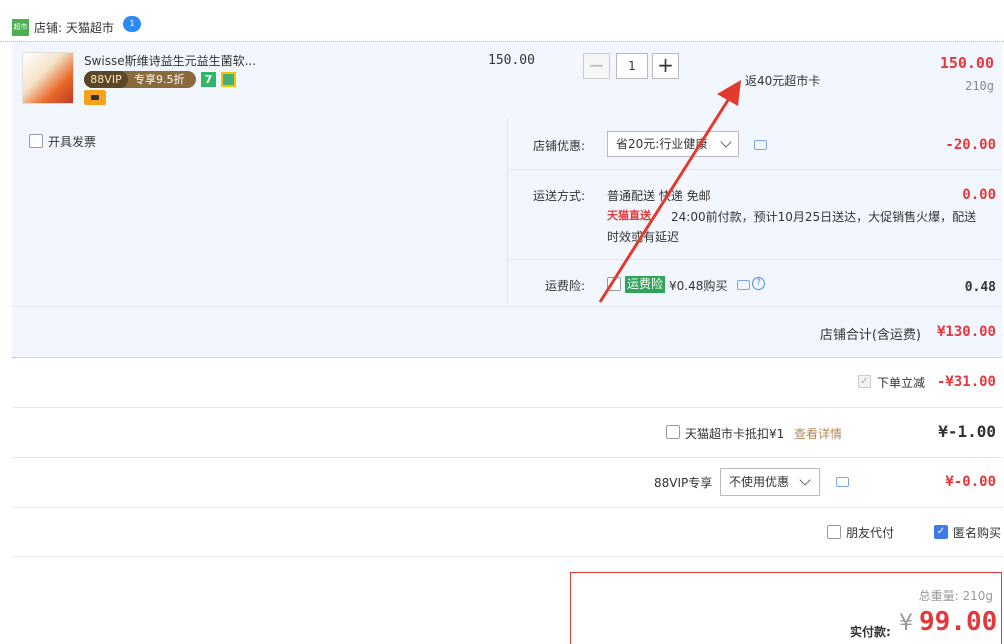  What do you see at coordinates (507, 332) in the screenshot?
I see `store-total-row: 店铺合计(含运费) ¥130.00` at bounding box center [507, 332].